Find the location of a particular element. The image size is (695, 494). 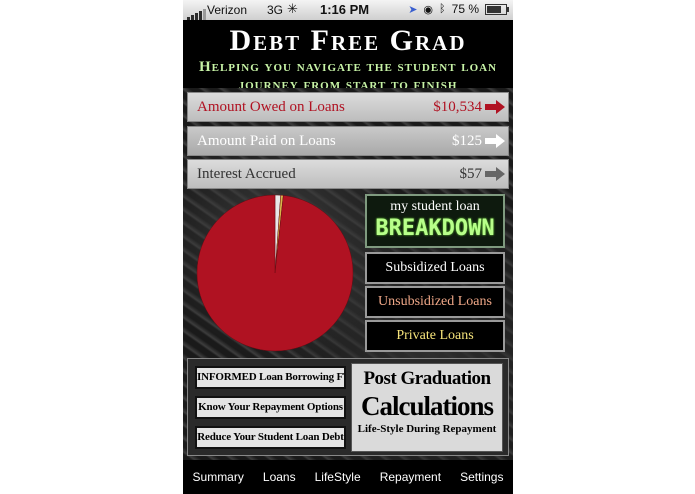

private-loans-button: Private Loans is located at coordinates (435, 336).